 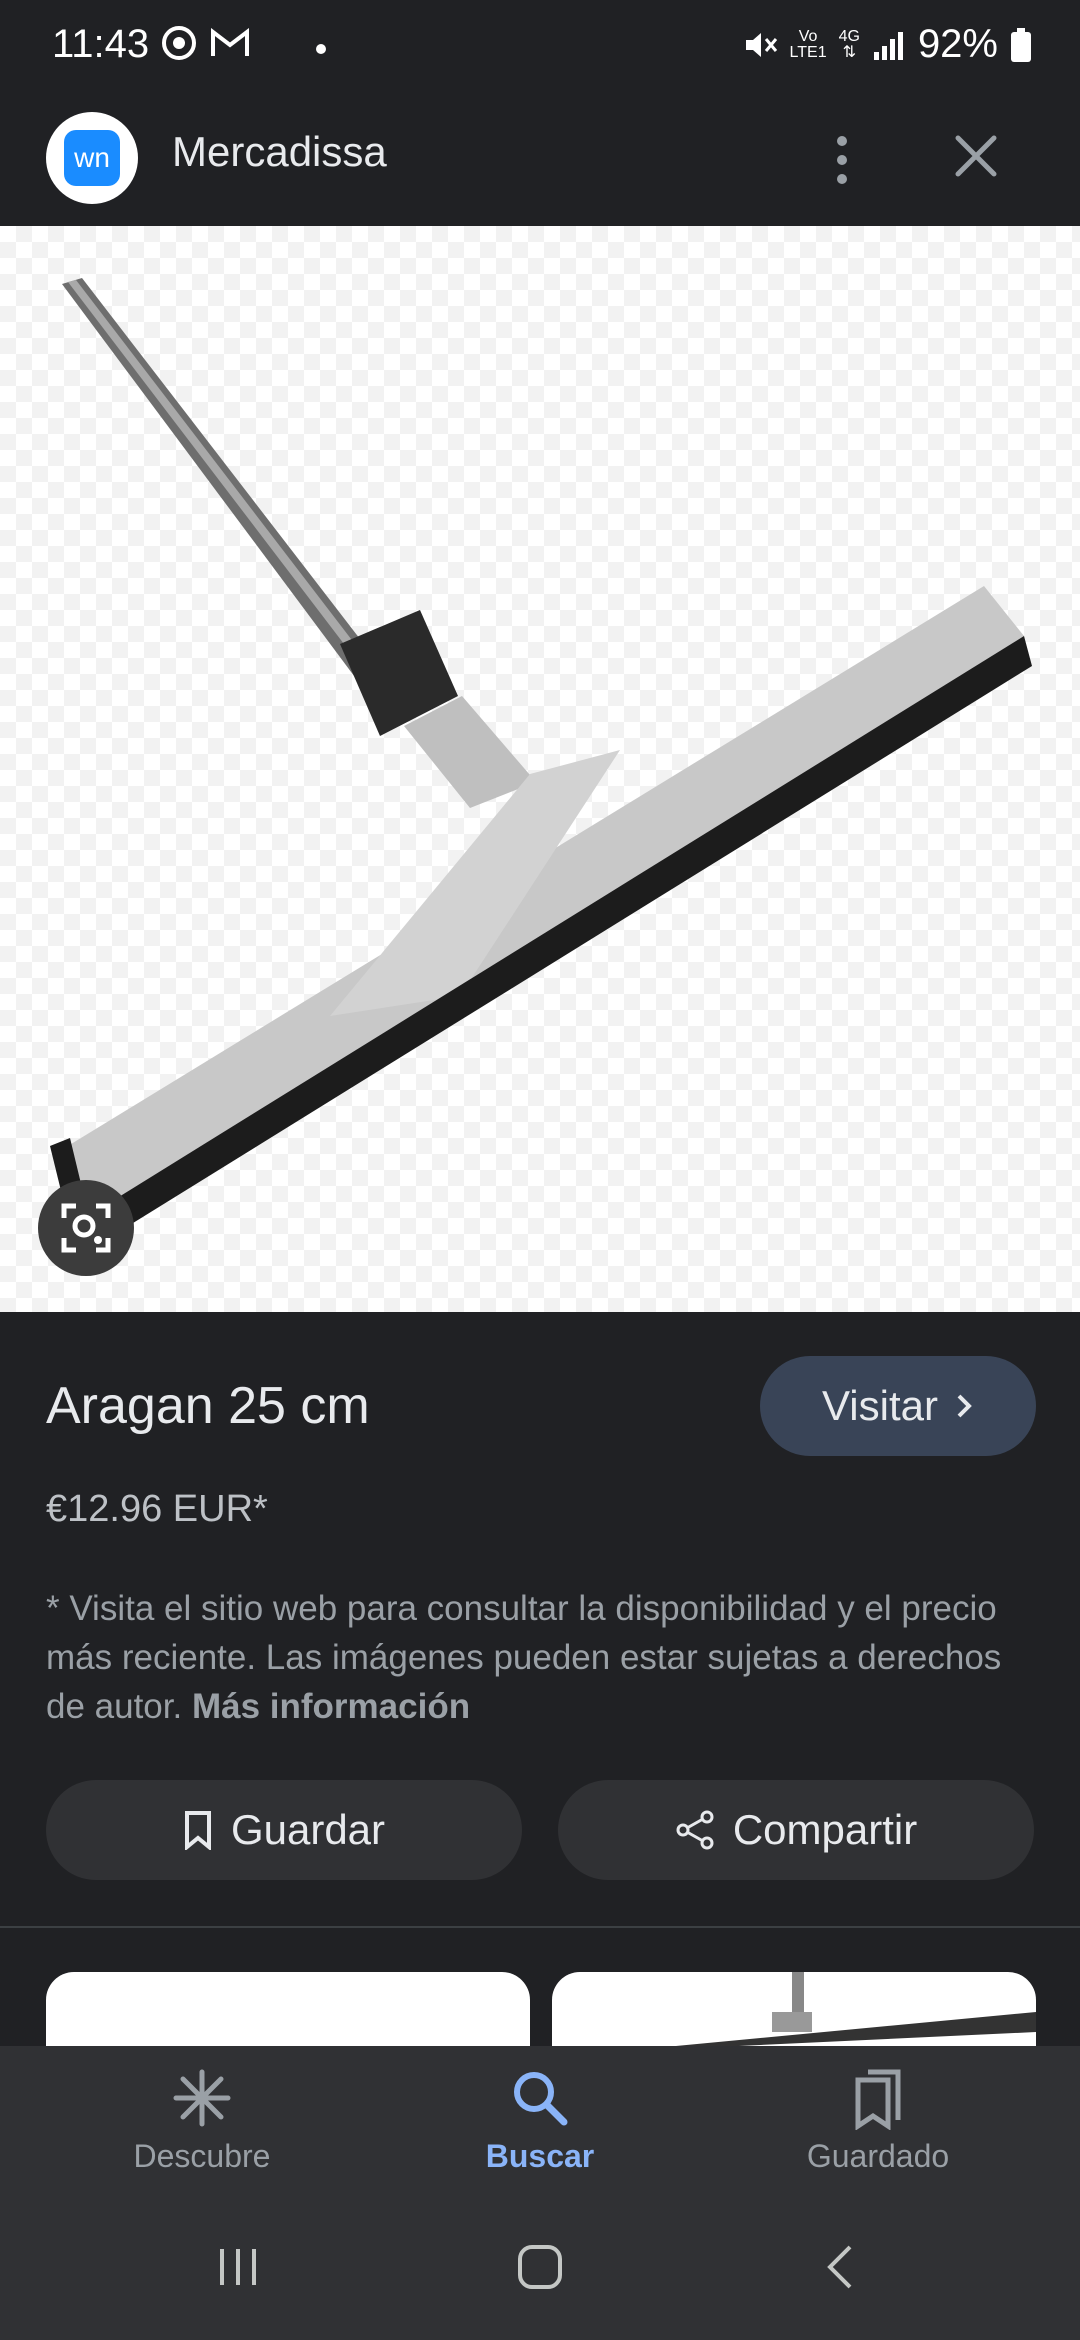 I want to click on more-info-link: Más información, so click(x=331, y=1706).